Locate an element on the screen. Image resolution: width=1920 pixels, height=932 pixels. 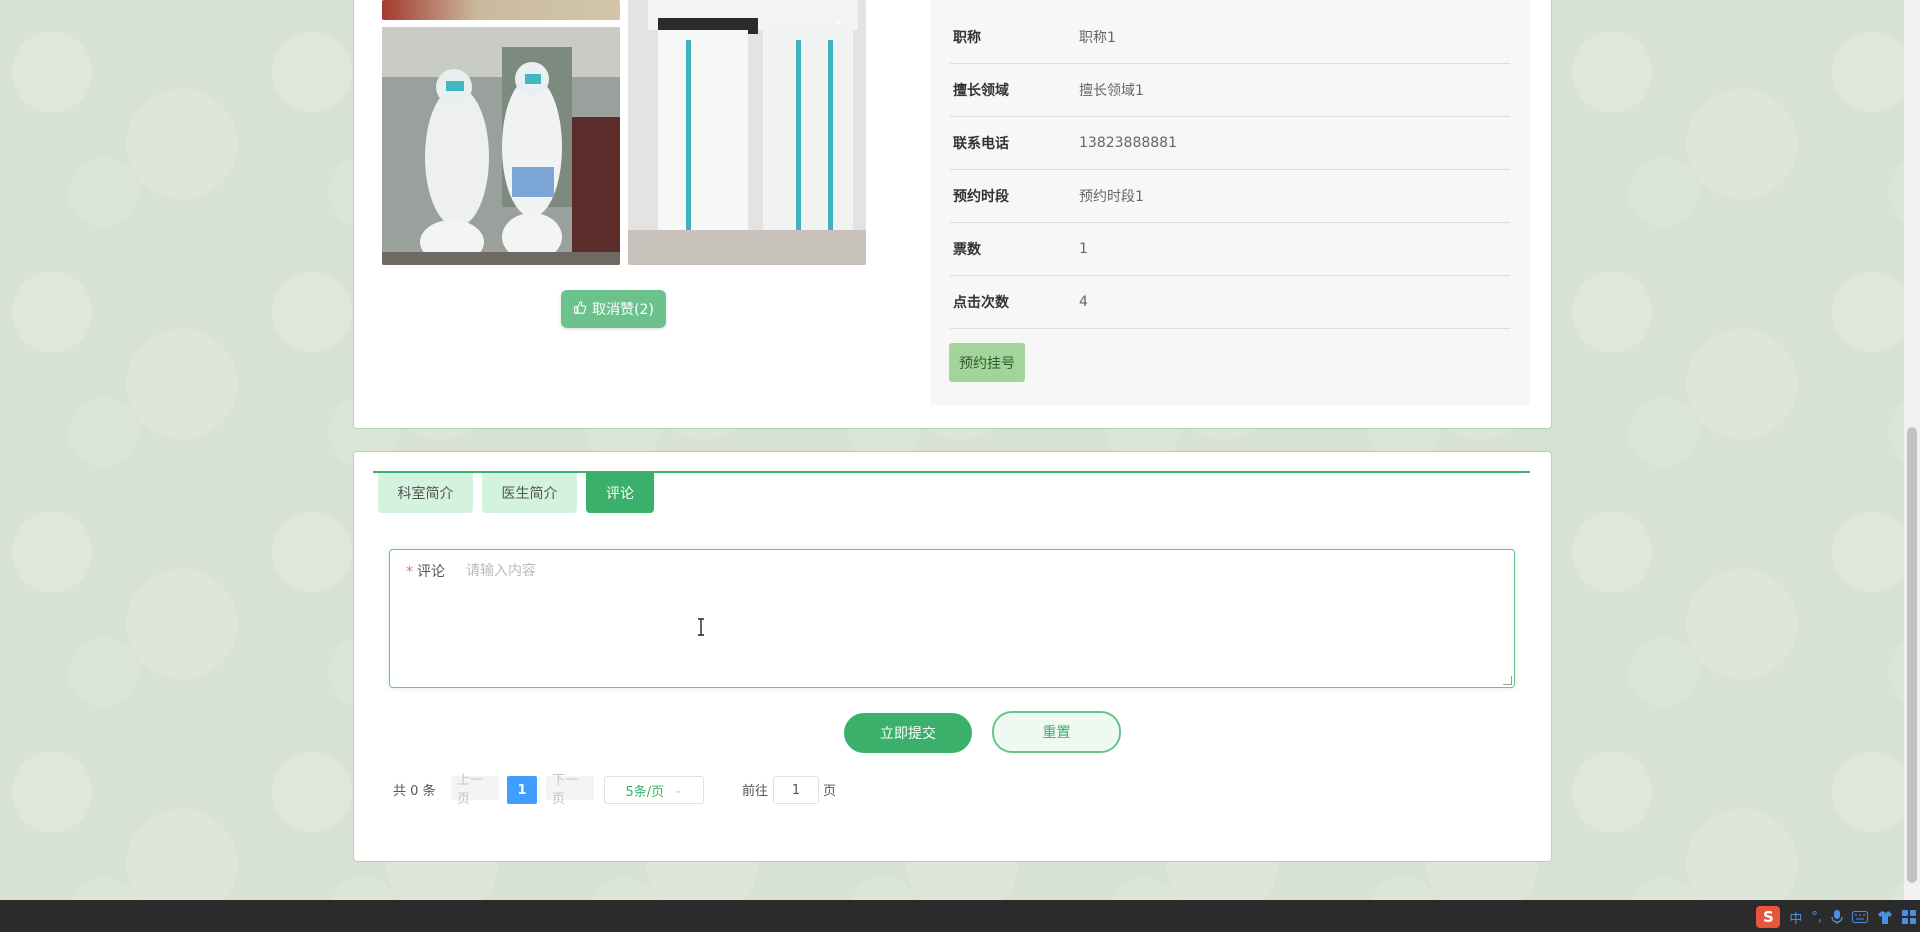
comment-label-text: 评论 is located at coordinates (431, 572).